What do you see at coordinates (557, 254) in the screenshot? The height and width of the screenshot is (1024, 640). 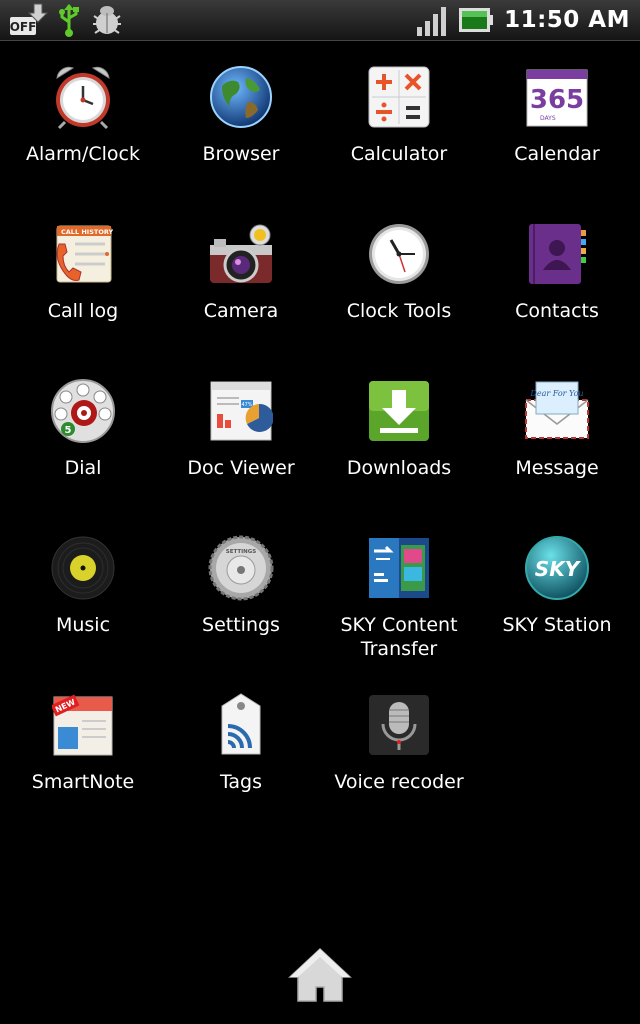 I see `contacts-book-icon` at bounding box center [557, 254].